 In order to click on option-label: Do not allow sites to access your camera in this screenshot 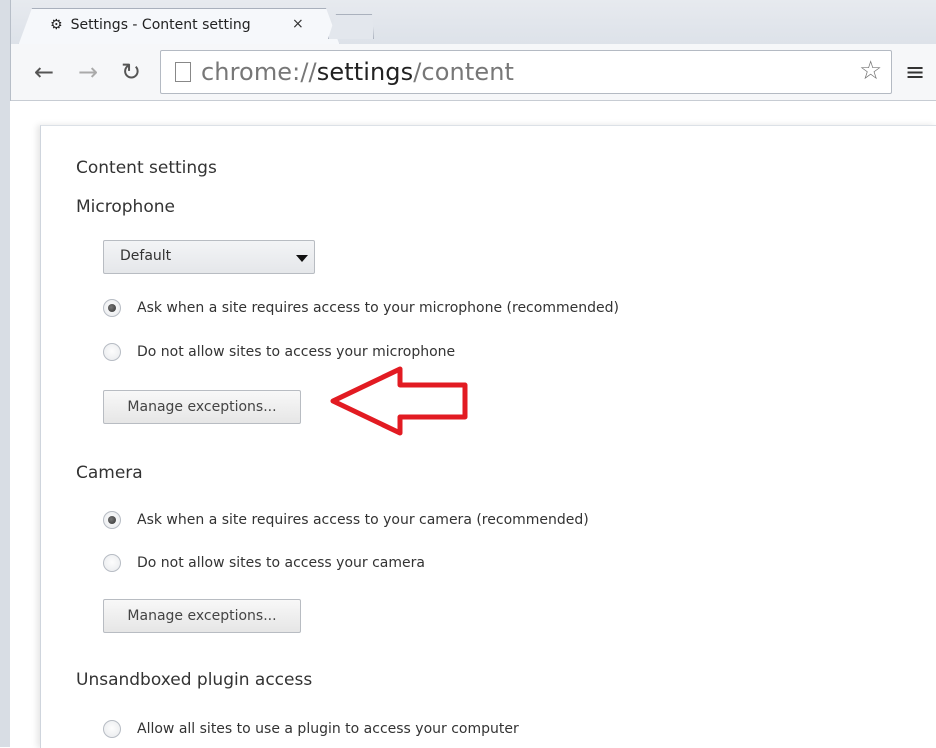, I will do `click(281, 563)`.